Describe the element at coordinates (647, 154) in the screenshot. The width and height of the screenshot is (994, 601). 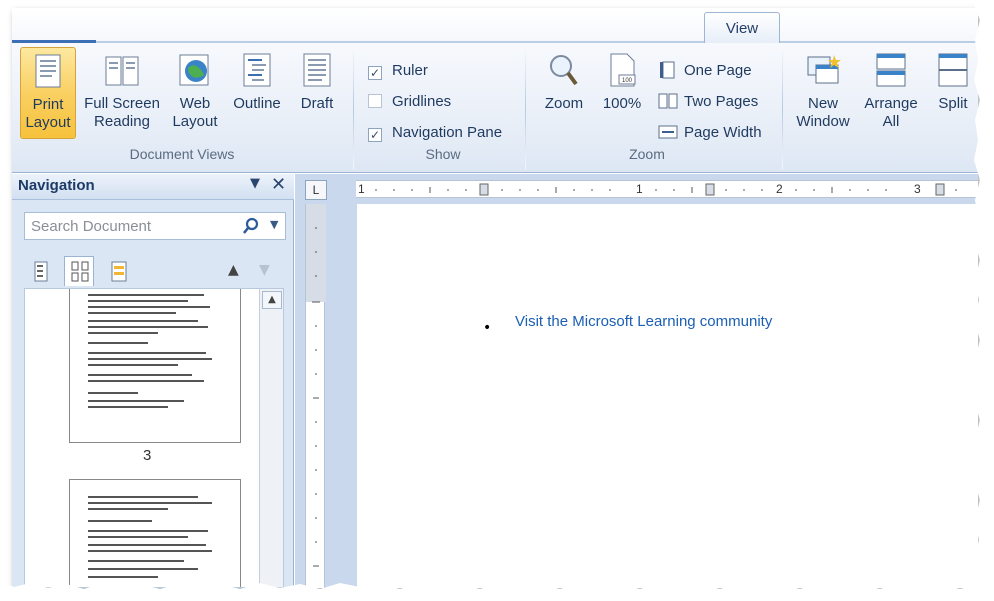
I see `zoom-group-label: Zoom` at that location.